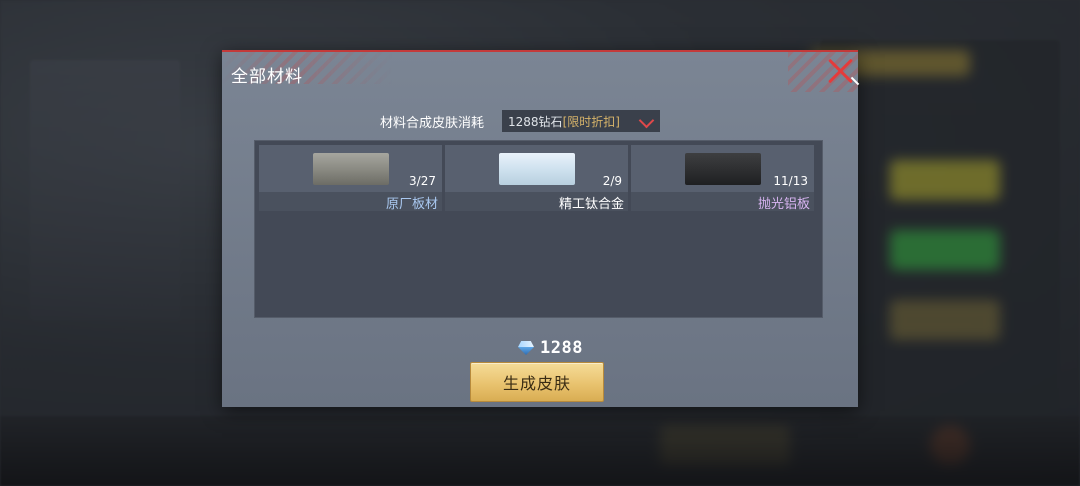 This screenshot has height=486, width=1080. What do you see at coordinates (536, 202) in the screenshot?
I see `material-name-area: 精工钛合金` at bounding box center [536, 202].